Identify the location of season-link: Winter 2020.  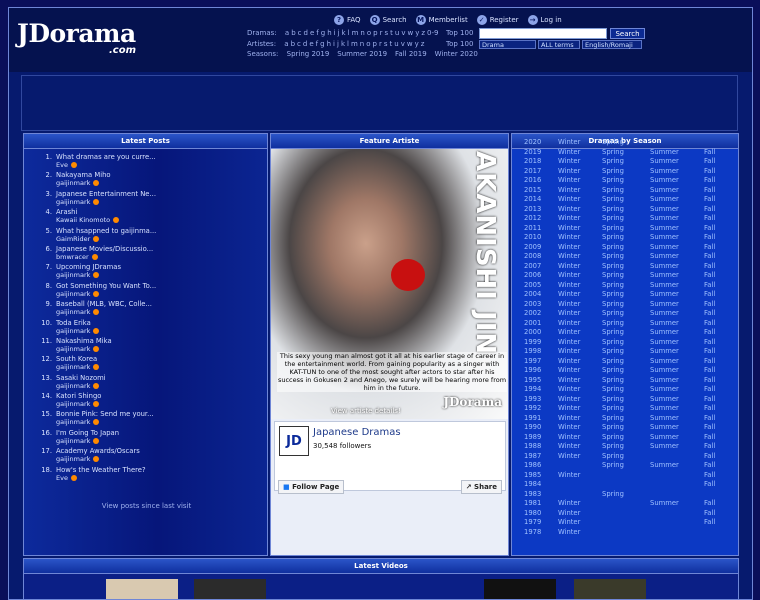
(456, 54).